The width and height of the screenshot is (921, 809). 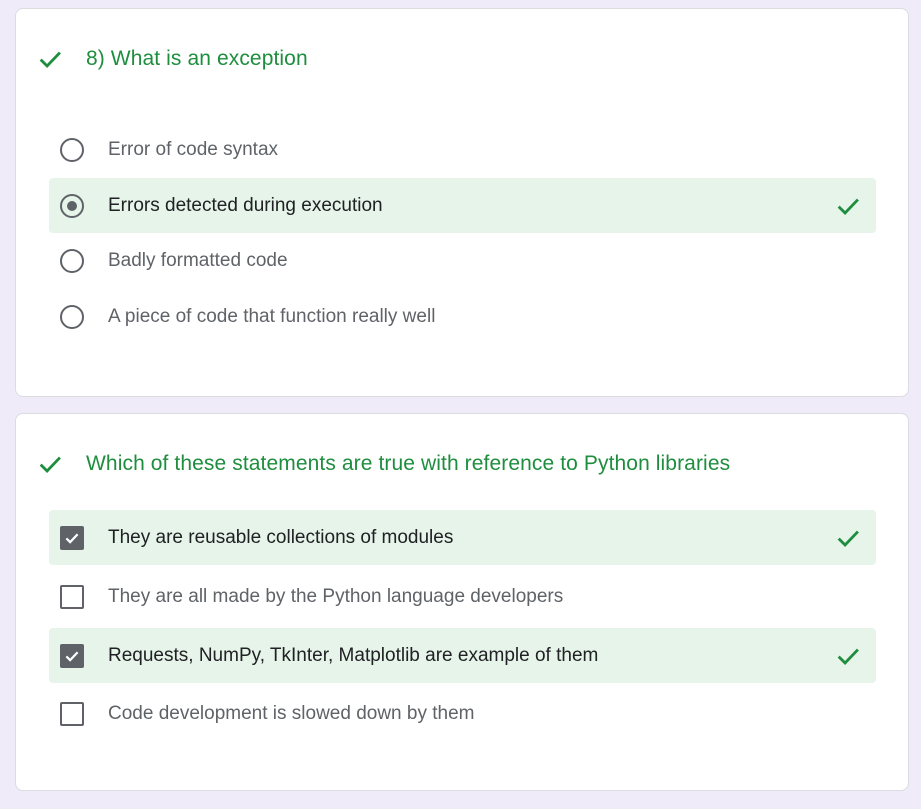 I want to click on option-label: Badly formatted code, so click(x=198, y=260).